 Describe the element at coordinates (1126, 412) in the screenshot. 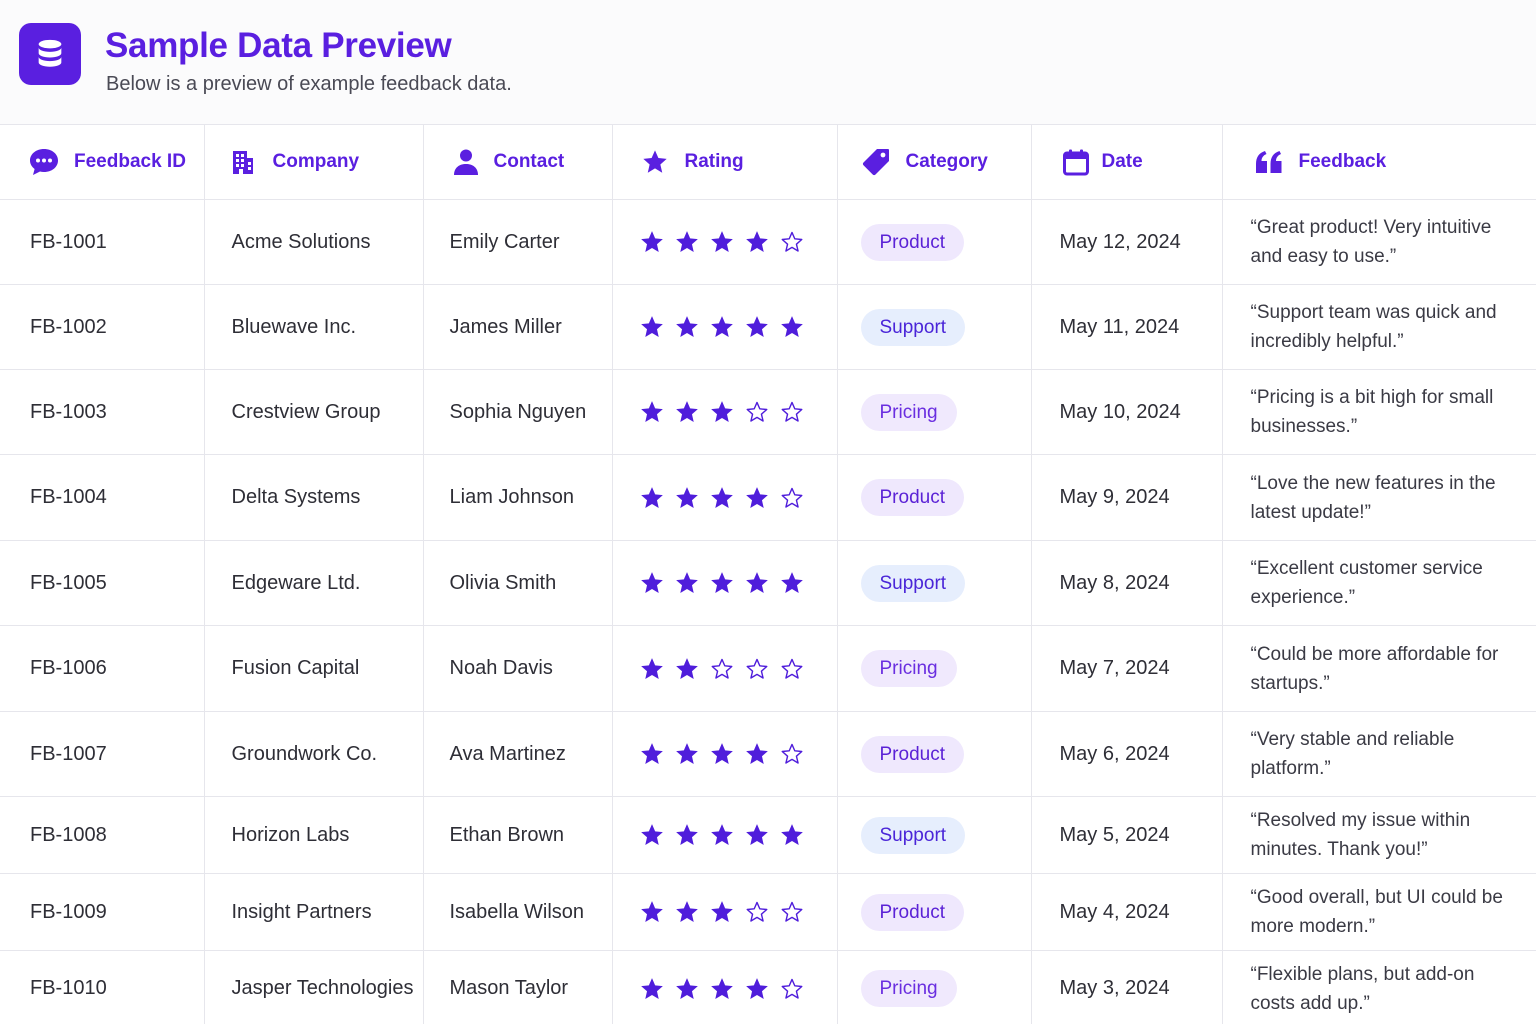

I see `cell-date: May 10, 2024` at that location.